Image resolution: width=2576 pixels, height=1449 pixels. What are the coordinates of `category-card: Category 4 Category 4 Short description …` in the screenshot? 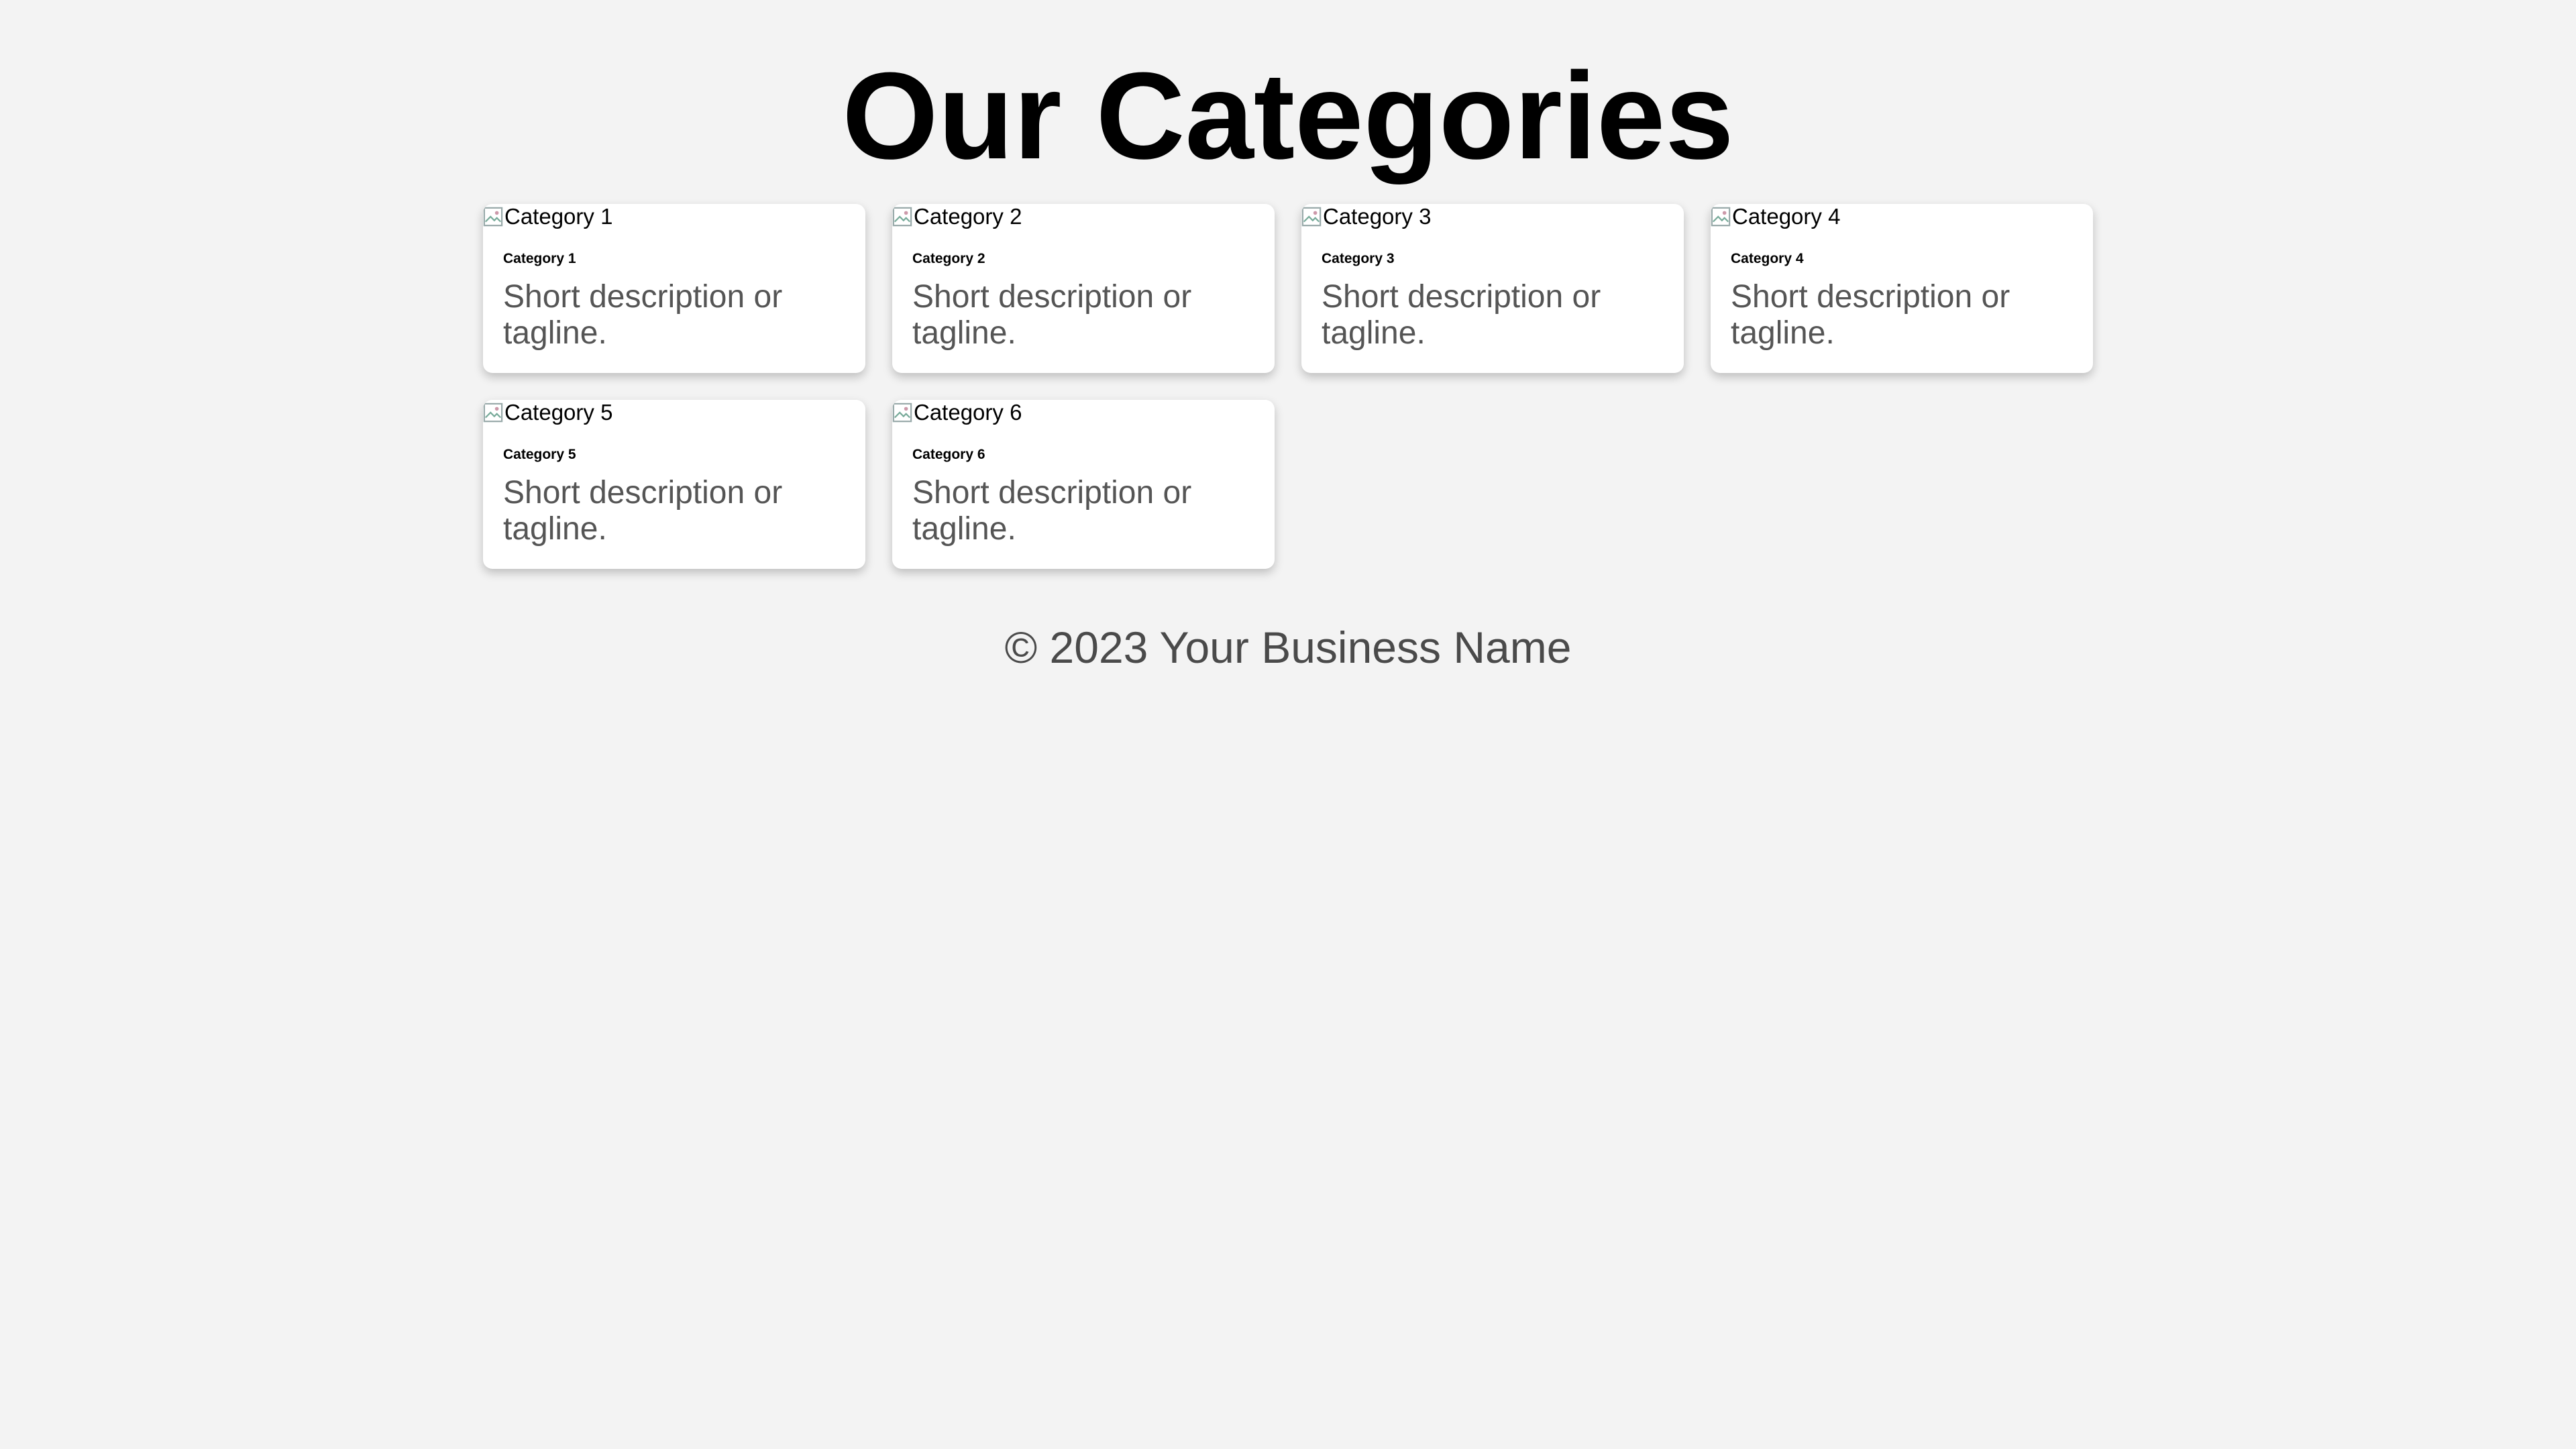 It's located at (1902, 288).